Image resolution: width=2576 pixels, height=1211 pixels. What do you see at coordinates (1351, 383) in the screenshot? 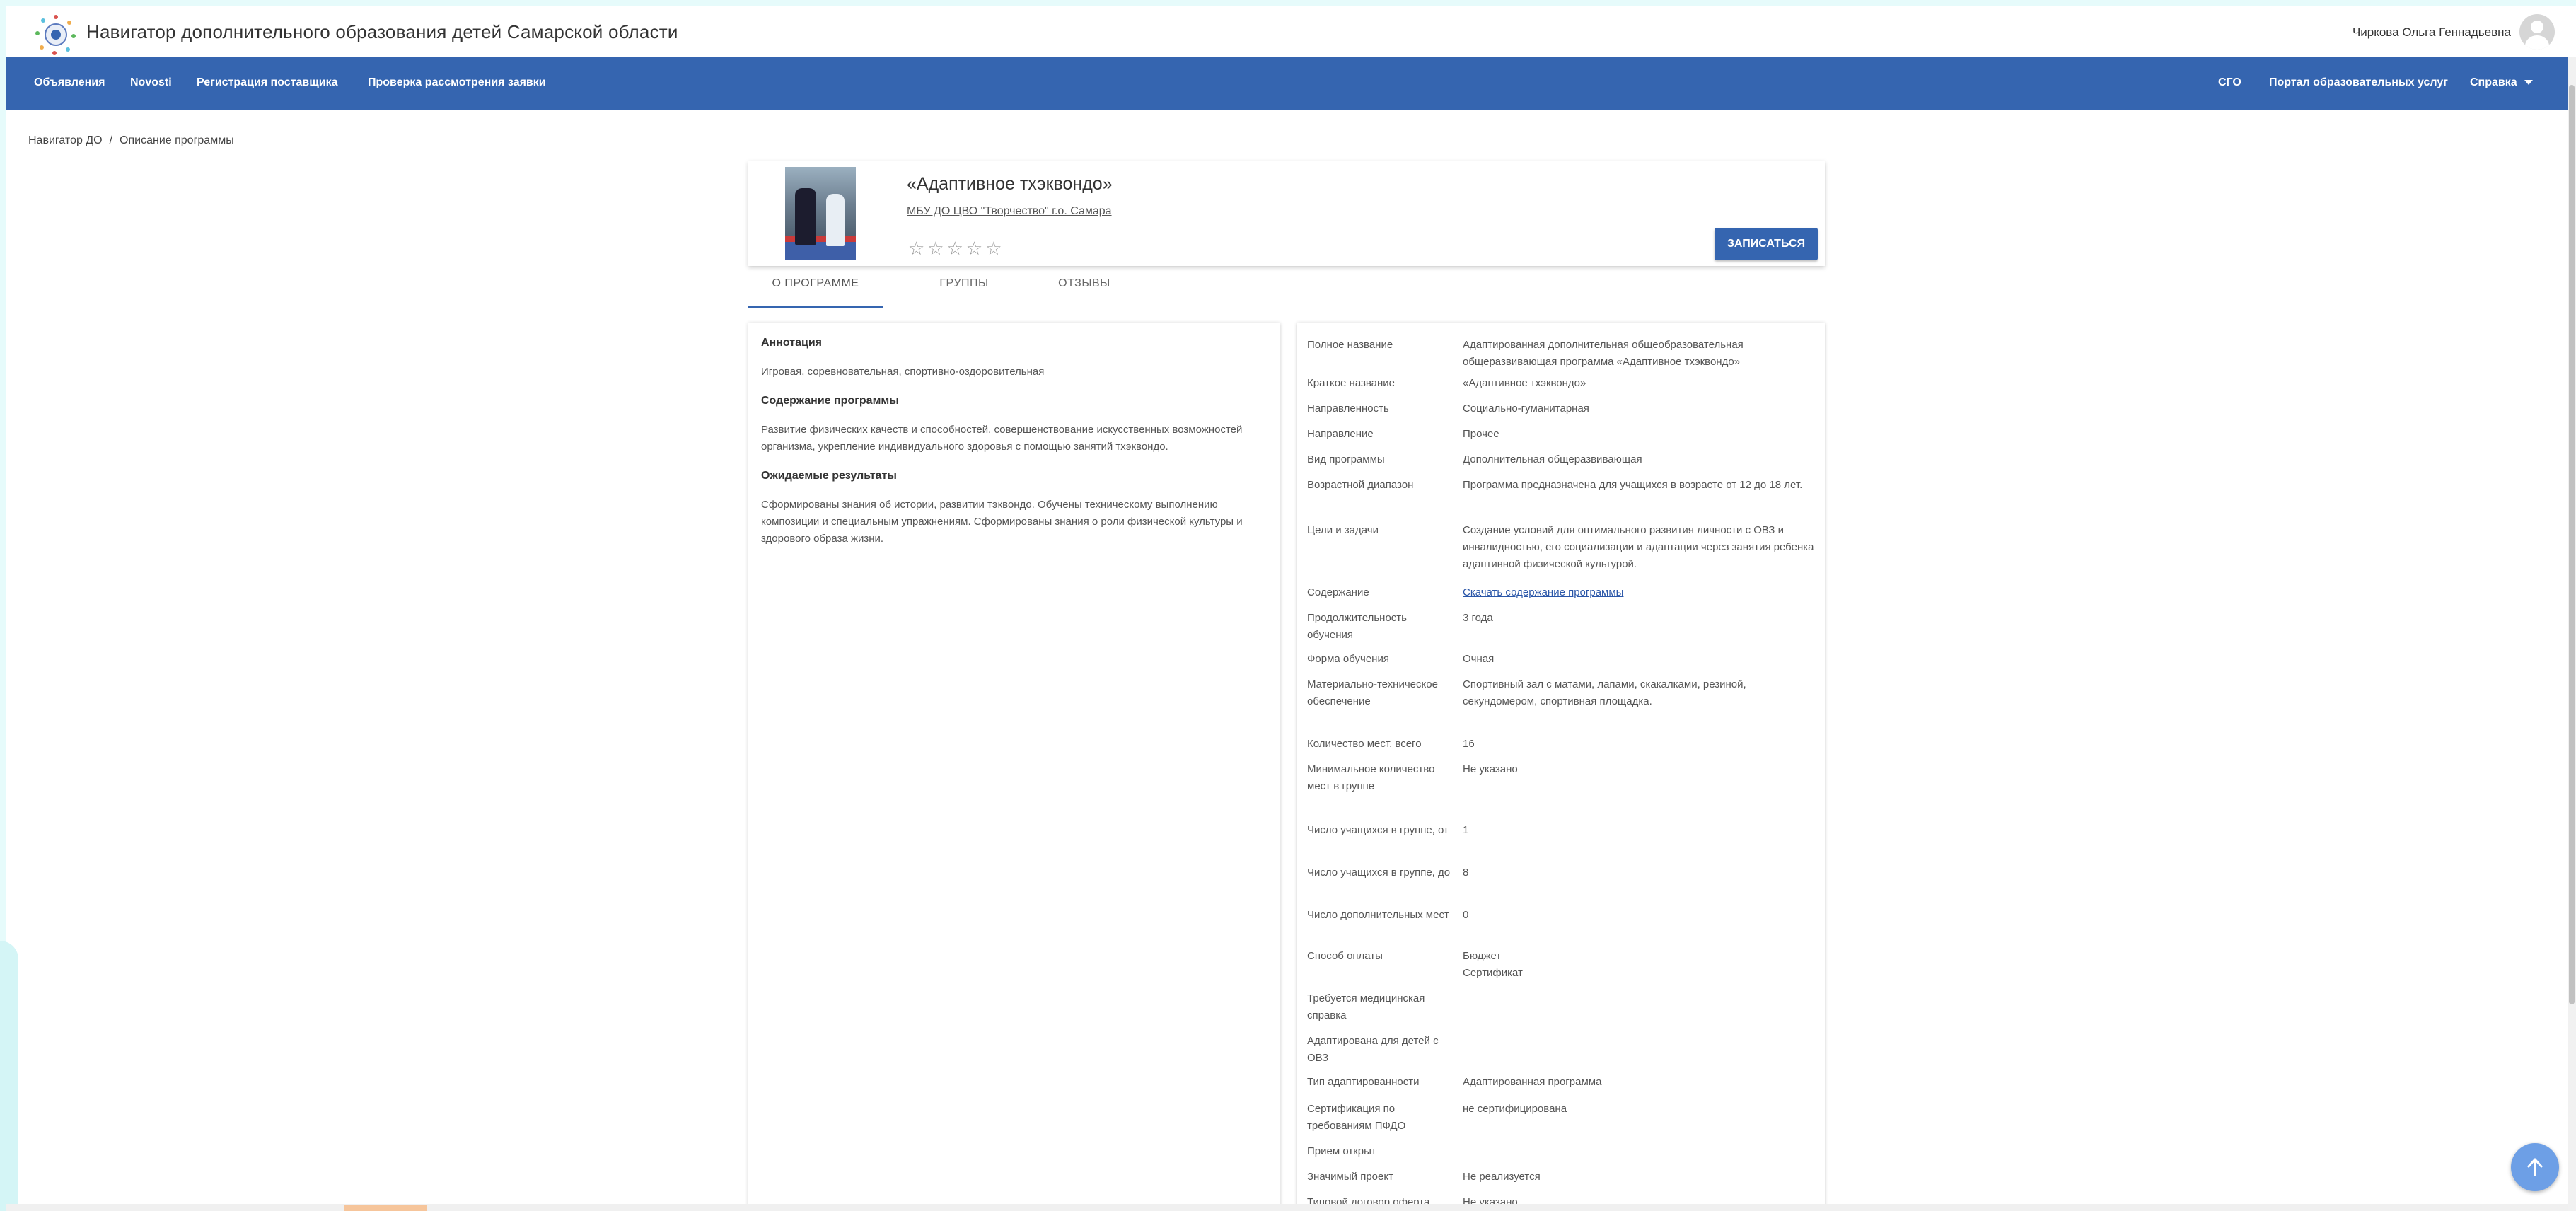
I see `detail-label: Краткое название` at bounding box center [1351, 383].